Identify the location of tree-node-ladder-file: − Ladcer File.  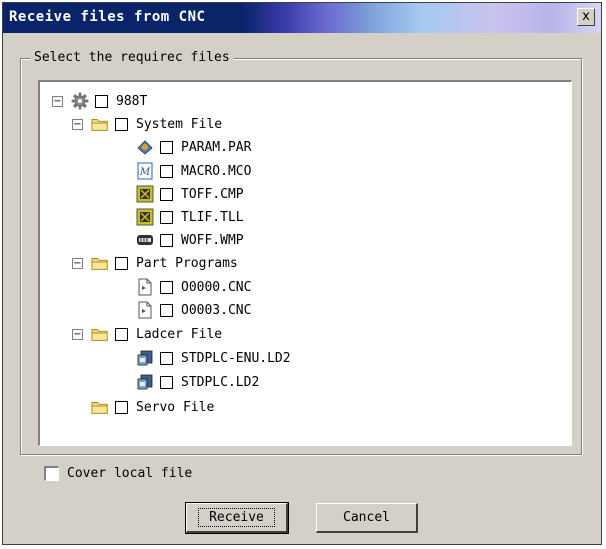
(147, 334).